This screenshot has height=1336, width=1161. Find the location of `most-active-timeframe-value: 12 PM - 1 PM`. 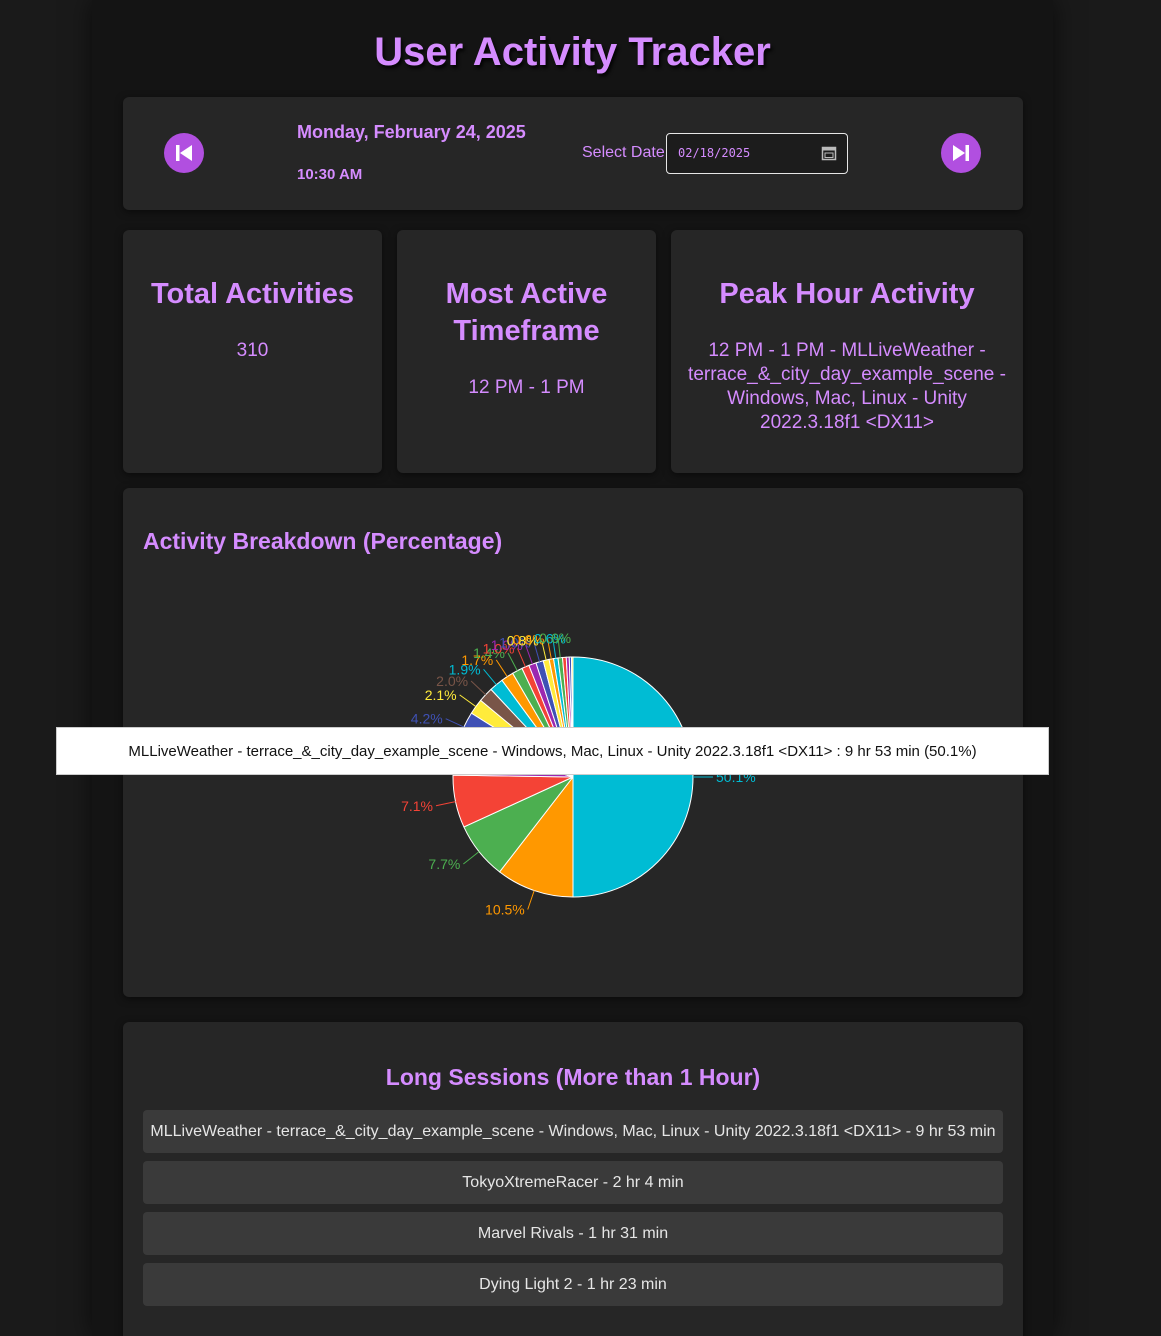

most-active-timeframe-value: 12 PM - 1 PM is located at coordinates (526, 387).